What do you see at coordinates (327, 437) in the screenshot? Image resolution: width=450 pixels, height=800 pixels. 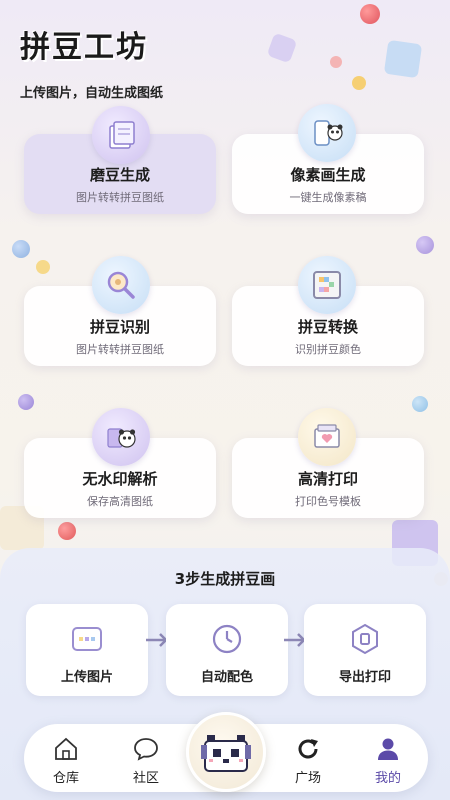 I see `printer-icon` at bounding box center [327, 437].